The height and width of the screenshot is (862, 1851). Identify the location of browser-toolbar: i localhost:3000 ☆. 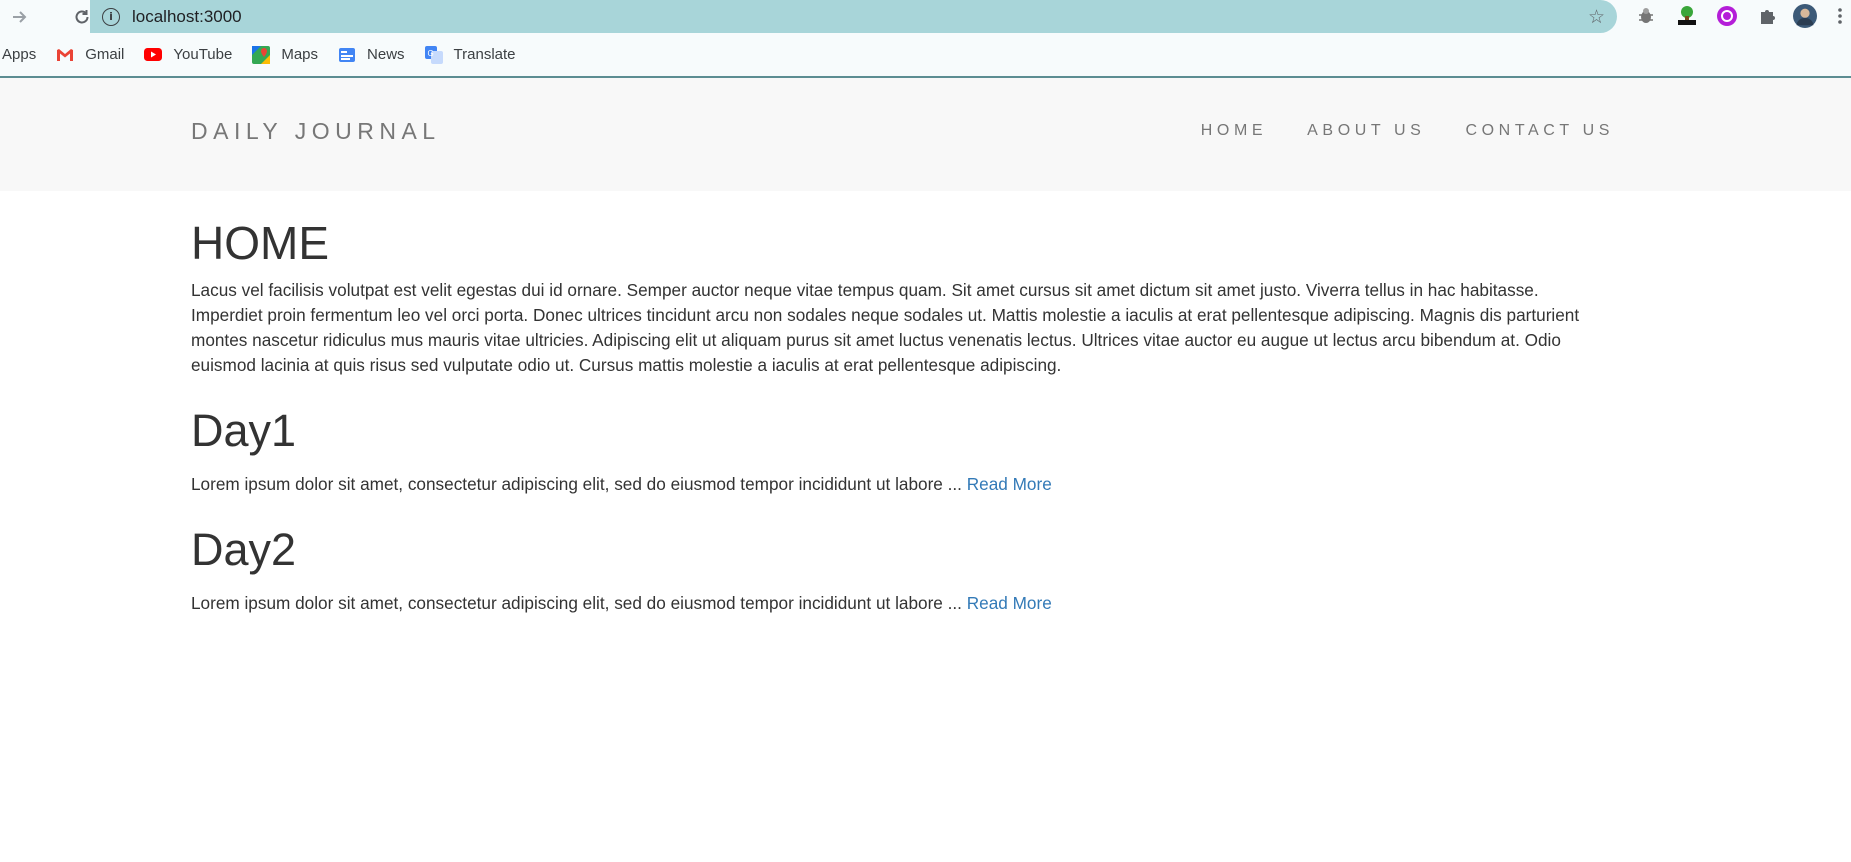
(925, 16).